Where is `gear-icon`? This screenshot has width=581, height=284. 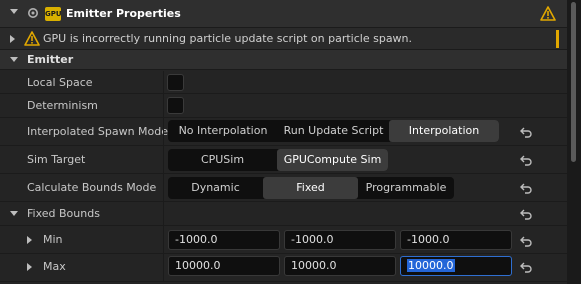
gear-icon is located at coordinates (33, 13).